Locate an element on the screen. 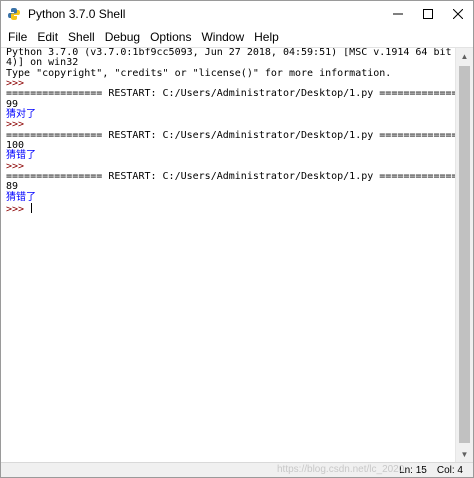 The width and height of the screenshot is (474, 478). shell-line: 99 is located at coordinates (12, 104).